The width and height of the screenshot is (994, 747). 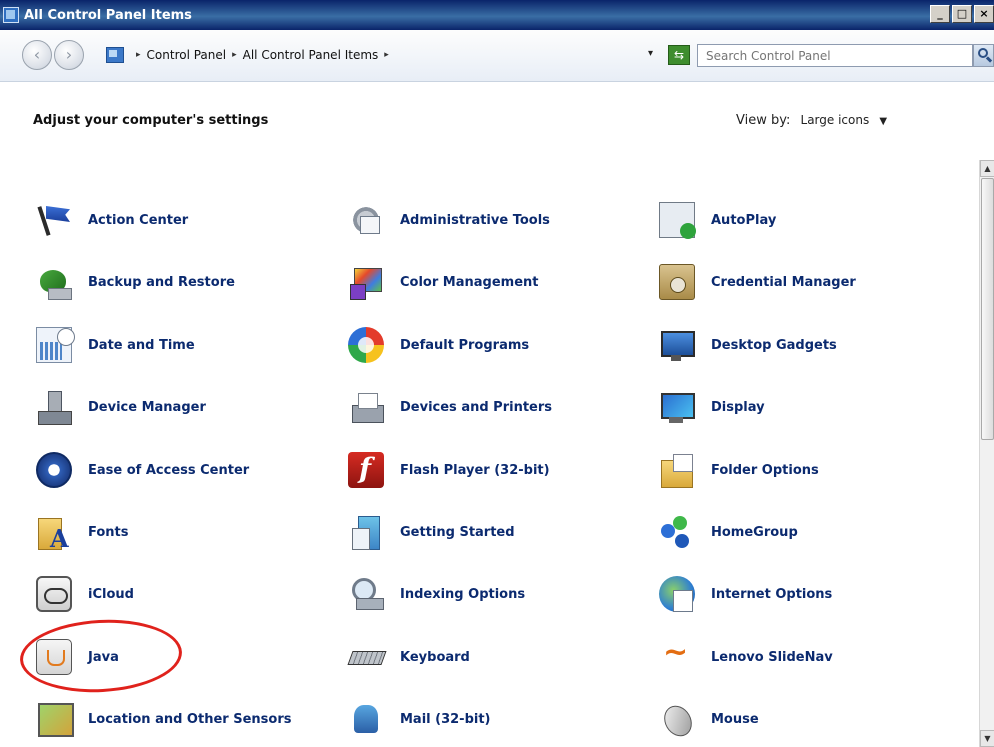 I want to click on homegroup-icon, so click(x=677, y=532).